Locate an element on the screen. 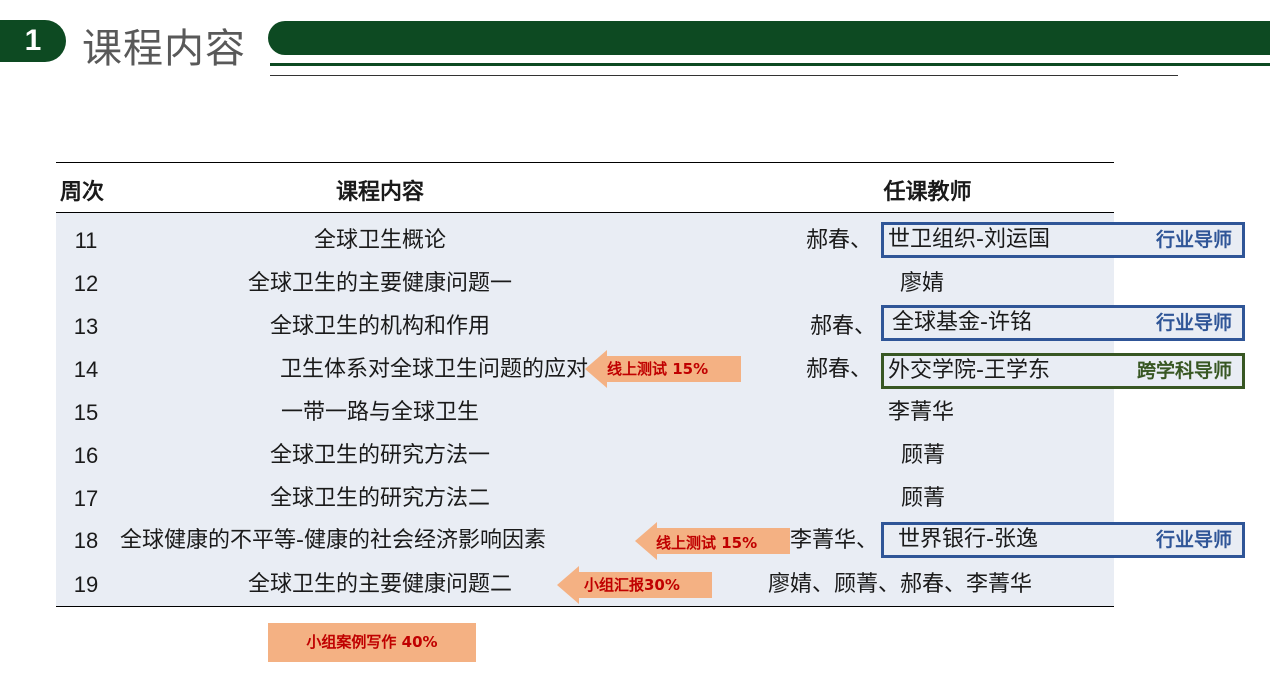 The image size is (1270, 695). mentor-name: 世卫组织-刘运国 is located at coordinates (969, 239).